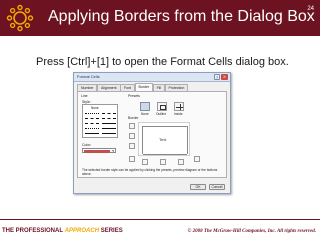  What do you see at coordinates (310, 9) in the screenshot?
I see `page-number: 24` at bounding box center [310, 9].